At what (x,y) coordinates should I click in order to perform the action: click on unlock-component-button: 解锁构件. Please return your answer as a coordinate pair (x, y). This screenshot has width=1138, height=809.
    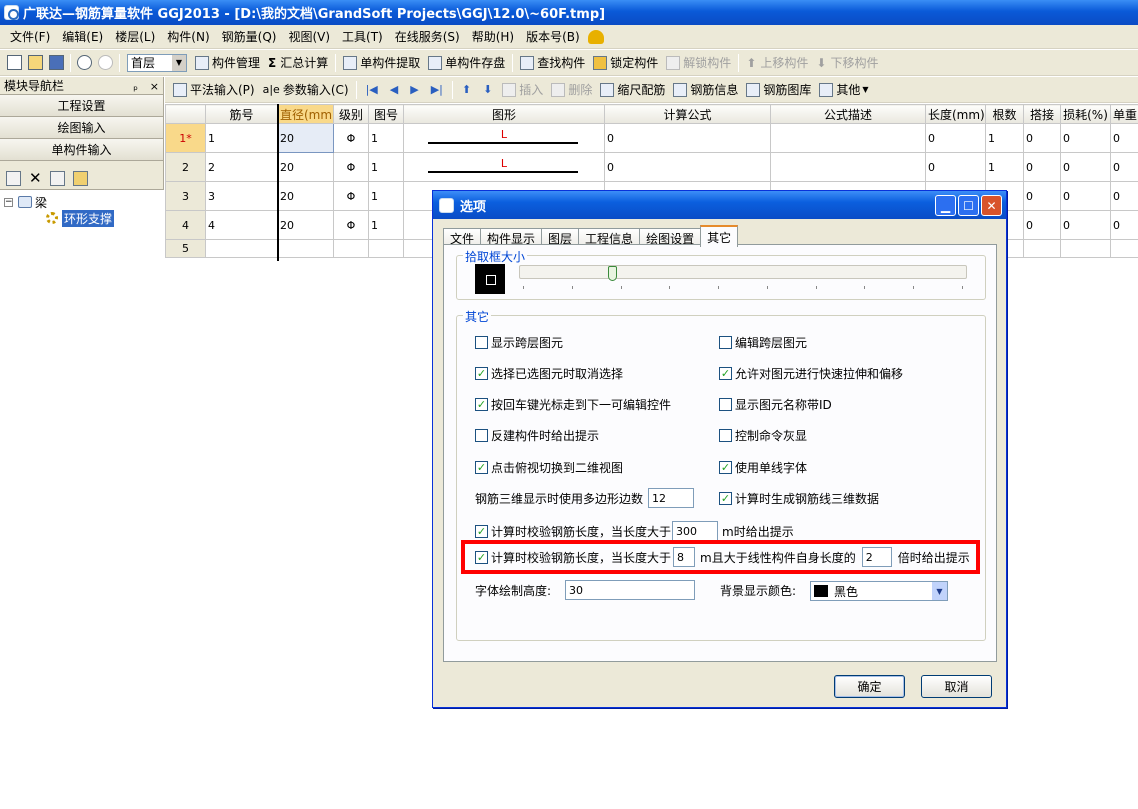
    Looking at the image, I should click on (698, 63).